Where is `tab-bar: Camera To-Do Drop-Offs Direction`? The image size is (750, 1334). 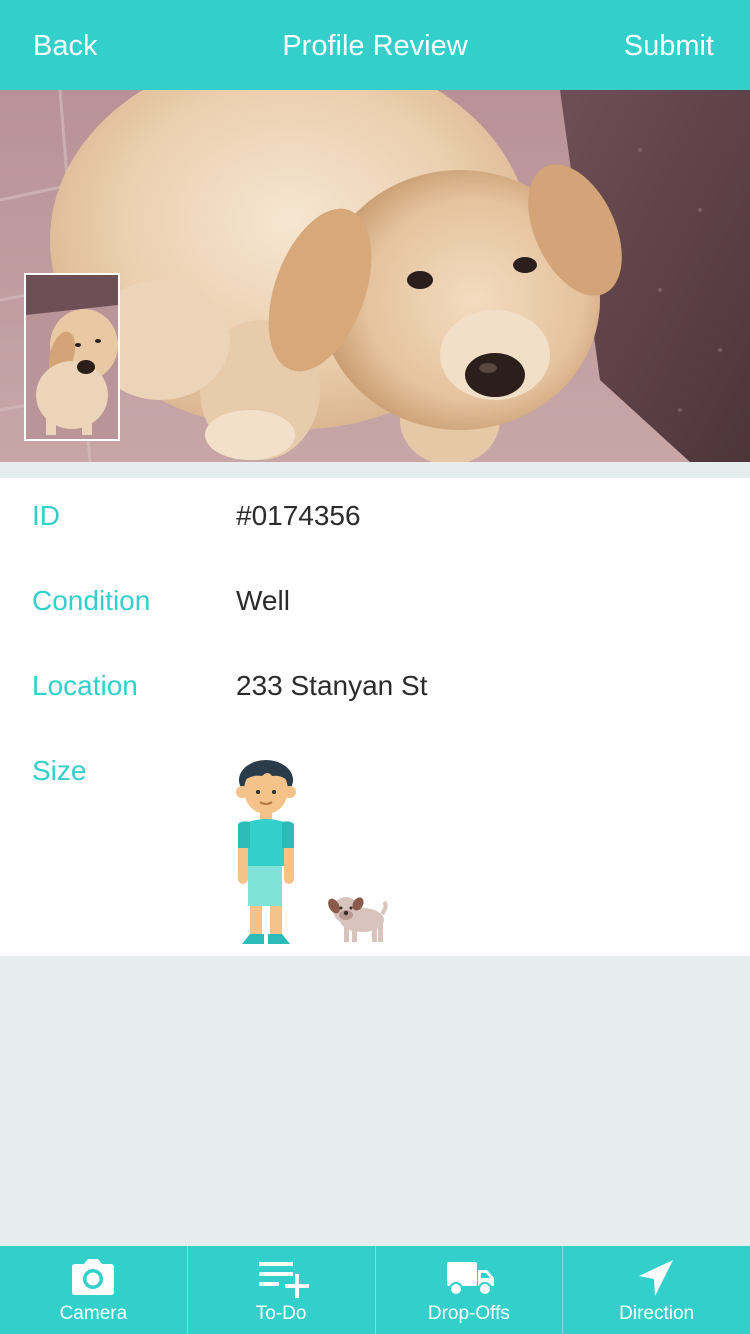 tab-bar: Camera To-Do Drop-Offs Direction is located at coordinates (375, 1290).